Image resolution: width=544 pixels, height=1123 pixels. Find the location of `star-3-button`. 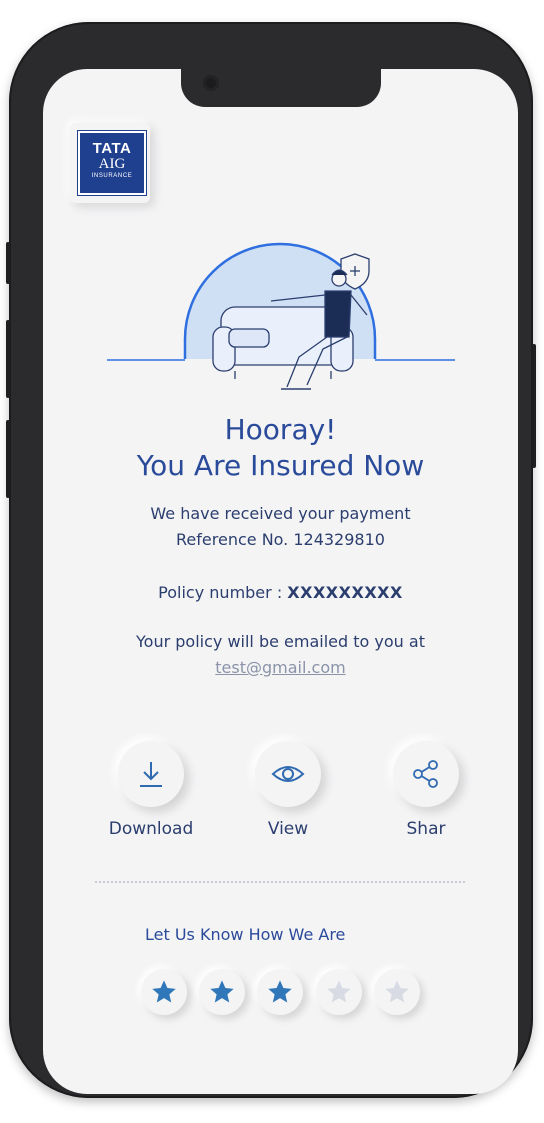

star-3-button is located at coordinates (280, 992).